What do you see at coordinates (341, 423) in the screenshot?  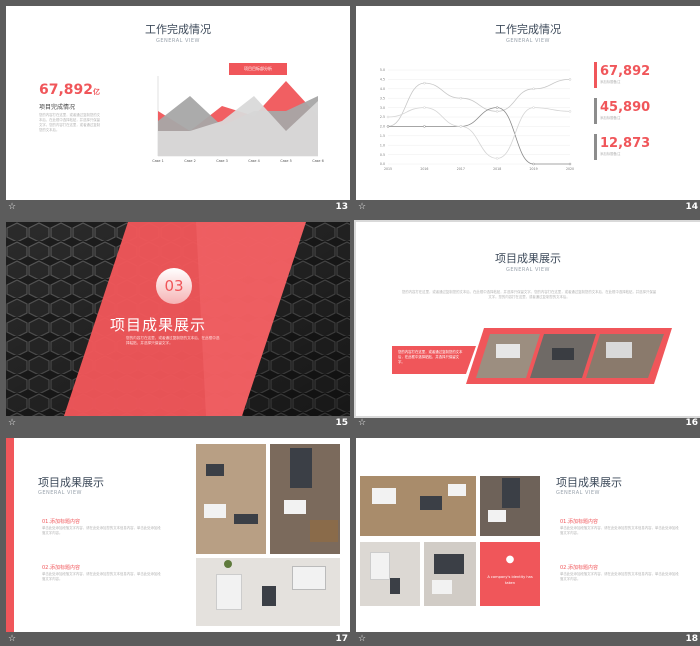 I see `slide-number: 15` at bounding box center [341, 423].